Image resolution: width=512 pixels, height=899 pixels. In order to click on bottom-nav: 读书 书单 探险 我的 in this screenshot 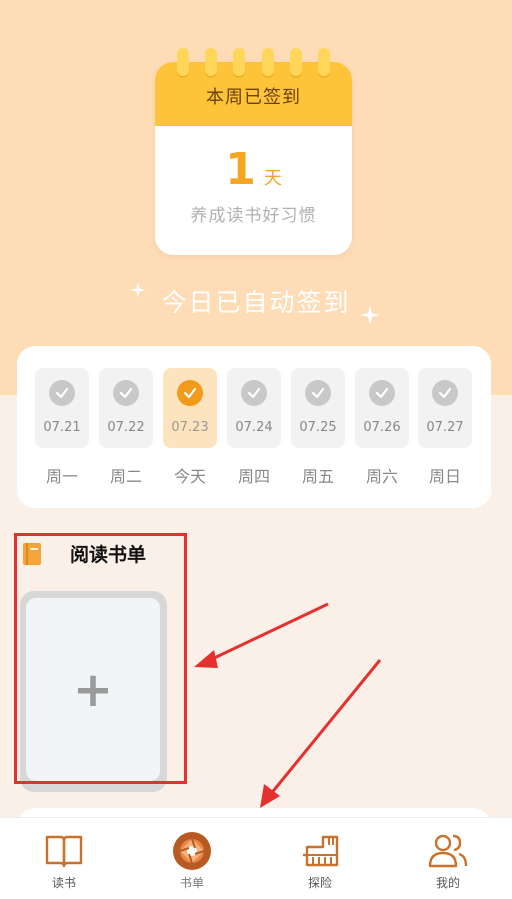, I will do `click(256, 858)`.